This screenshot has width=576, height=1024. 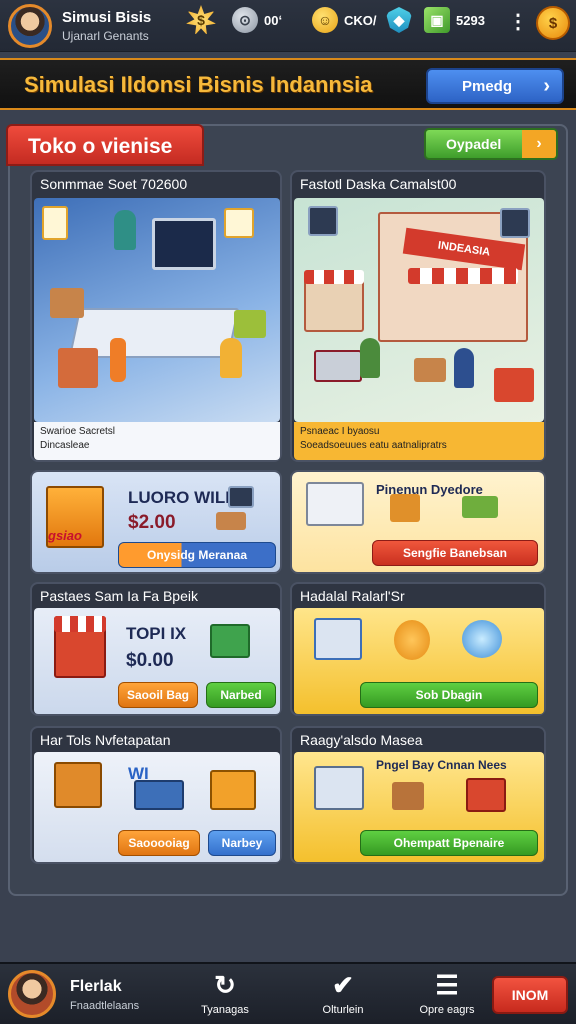 I want to click on offer-card-4: Pinenun Dyedore Sengfie Banebsan, so click(x=418, y=522).